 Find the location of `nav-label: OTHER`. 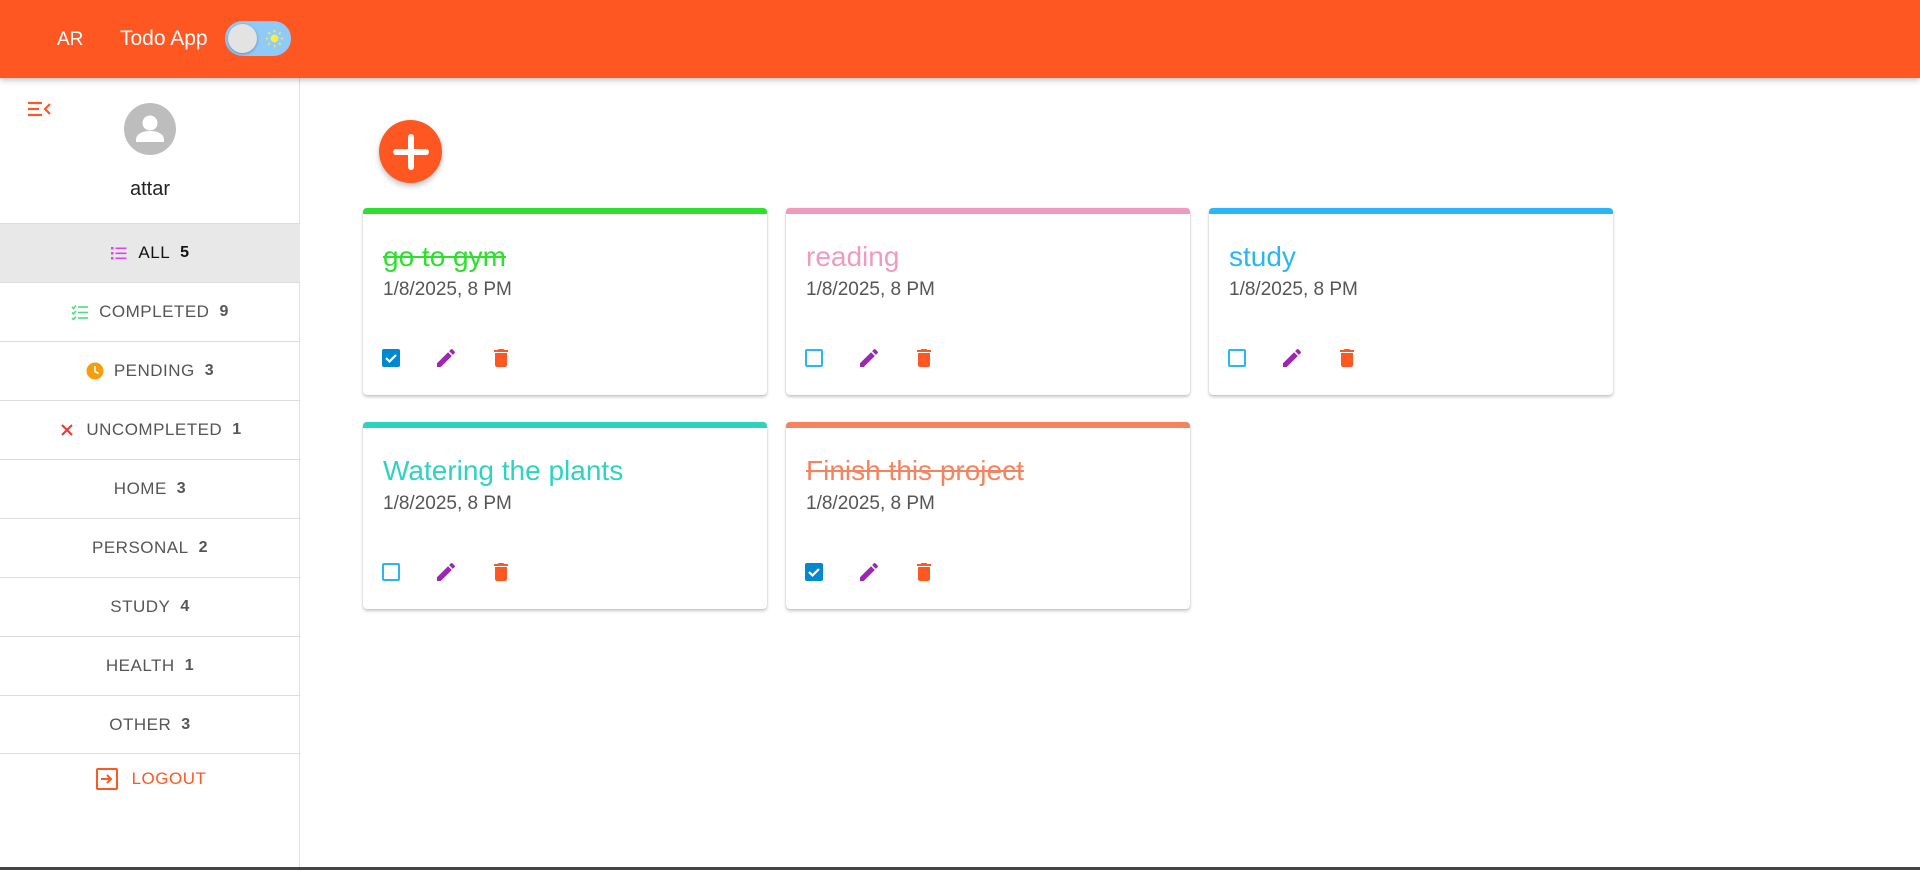

nav-label: OTHER is located at coordinates (140, 724).